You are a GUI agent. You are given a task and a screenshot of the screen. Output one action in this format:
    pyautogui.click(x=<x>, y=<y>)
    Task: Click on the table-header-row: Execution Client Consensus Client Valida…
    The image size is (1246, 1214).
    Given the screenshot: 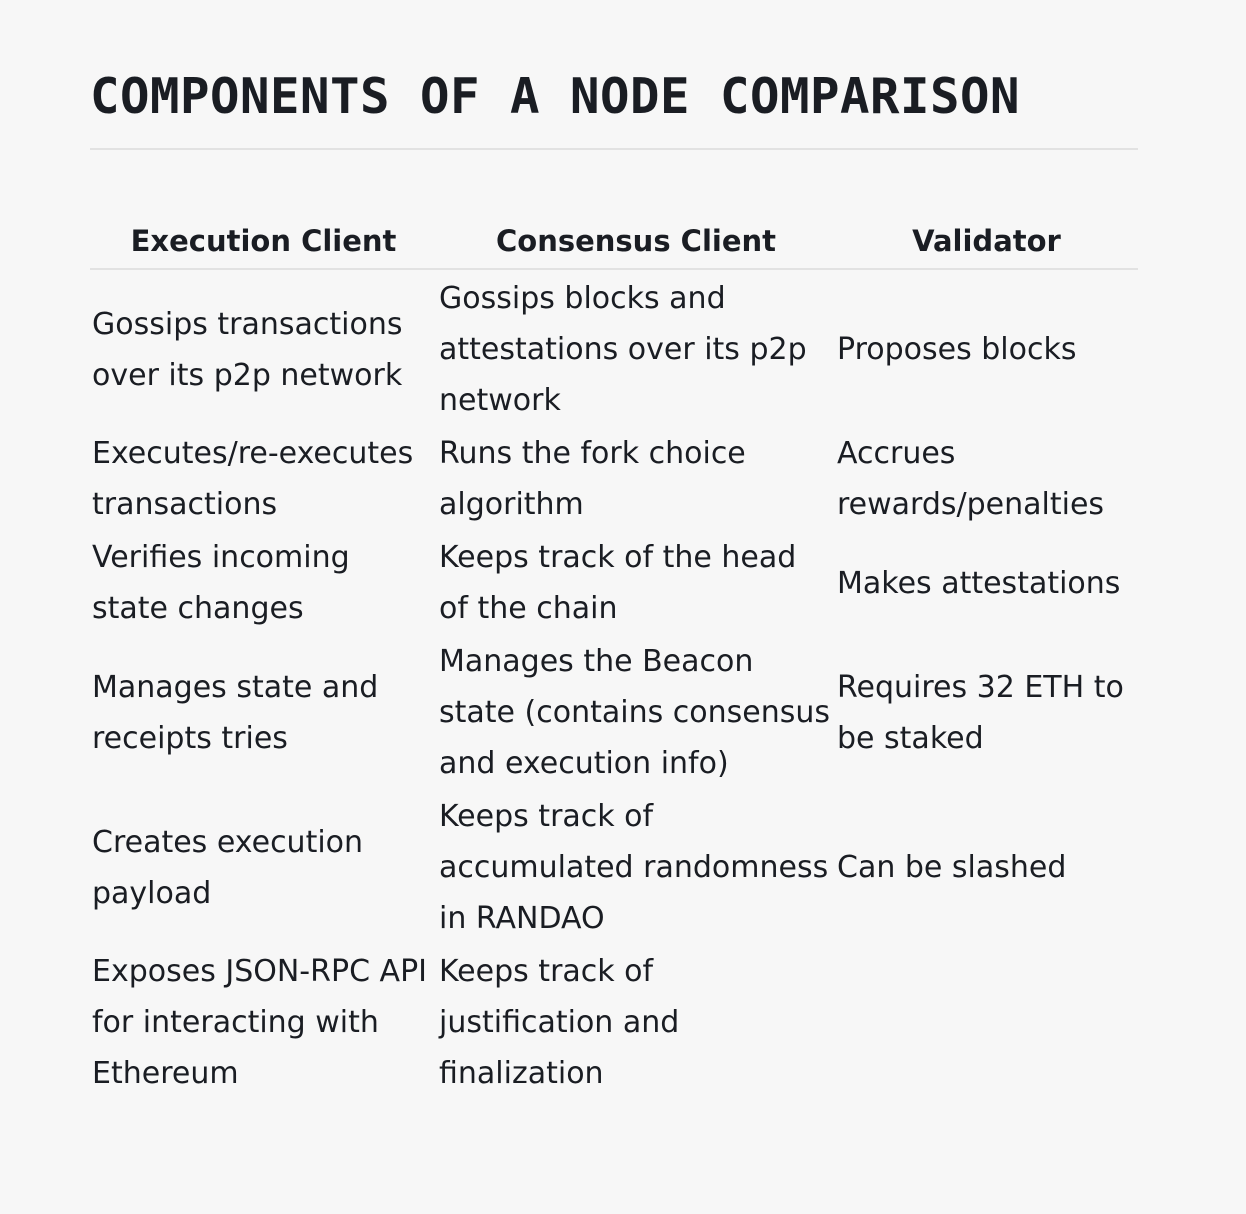 What is the action you would take?
    pyautogui.click(x=614, y=245)
    